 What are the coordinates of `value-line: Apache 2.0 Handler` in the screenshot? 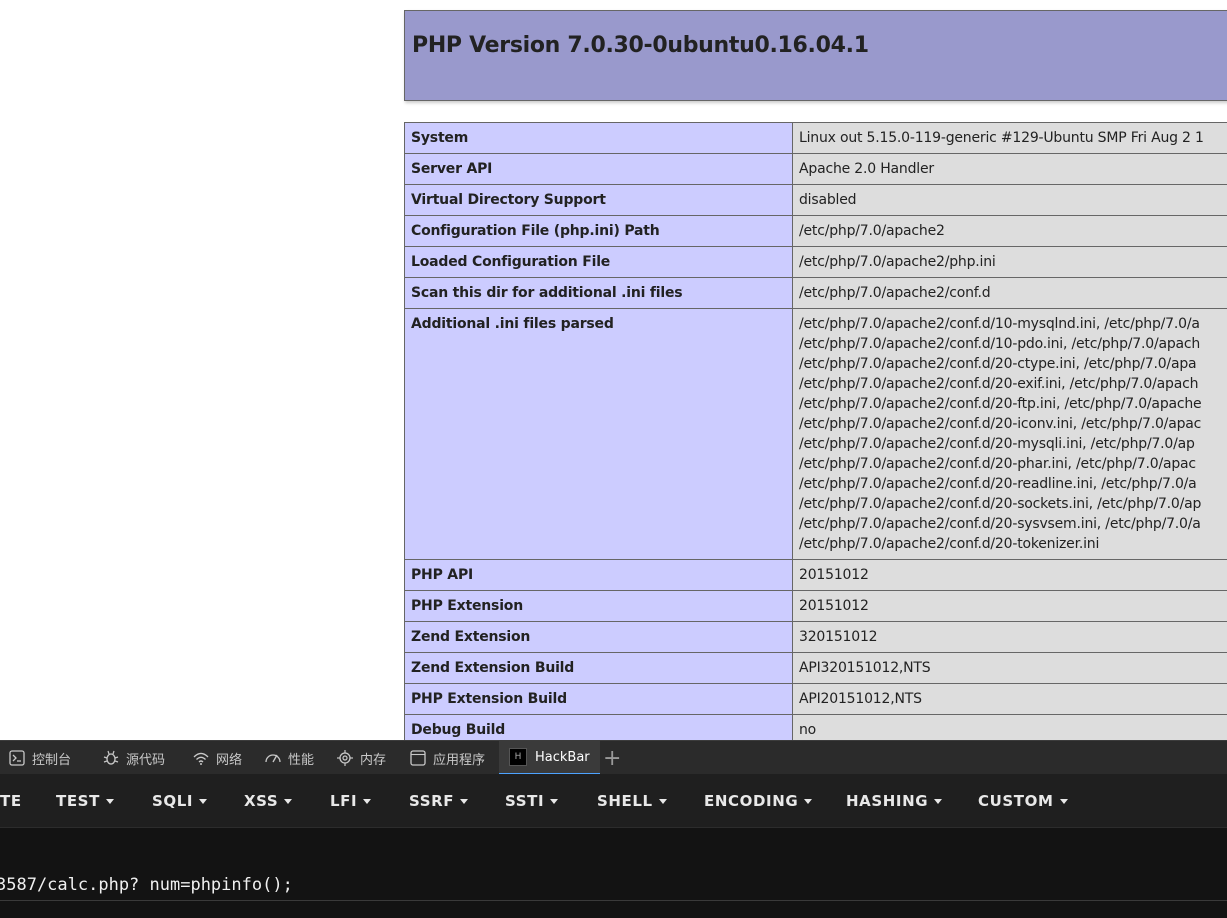 It's located at (866, 169).